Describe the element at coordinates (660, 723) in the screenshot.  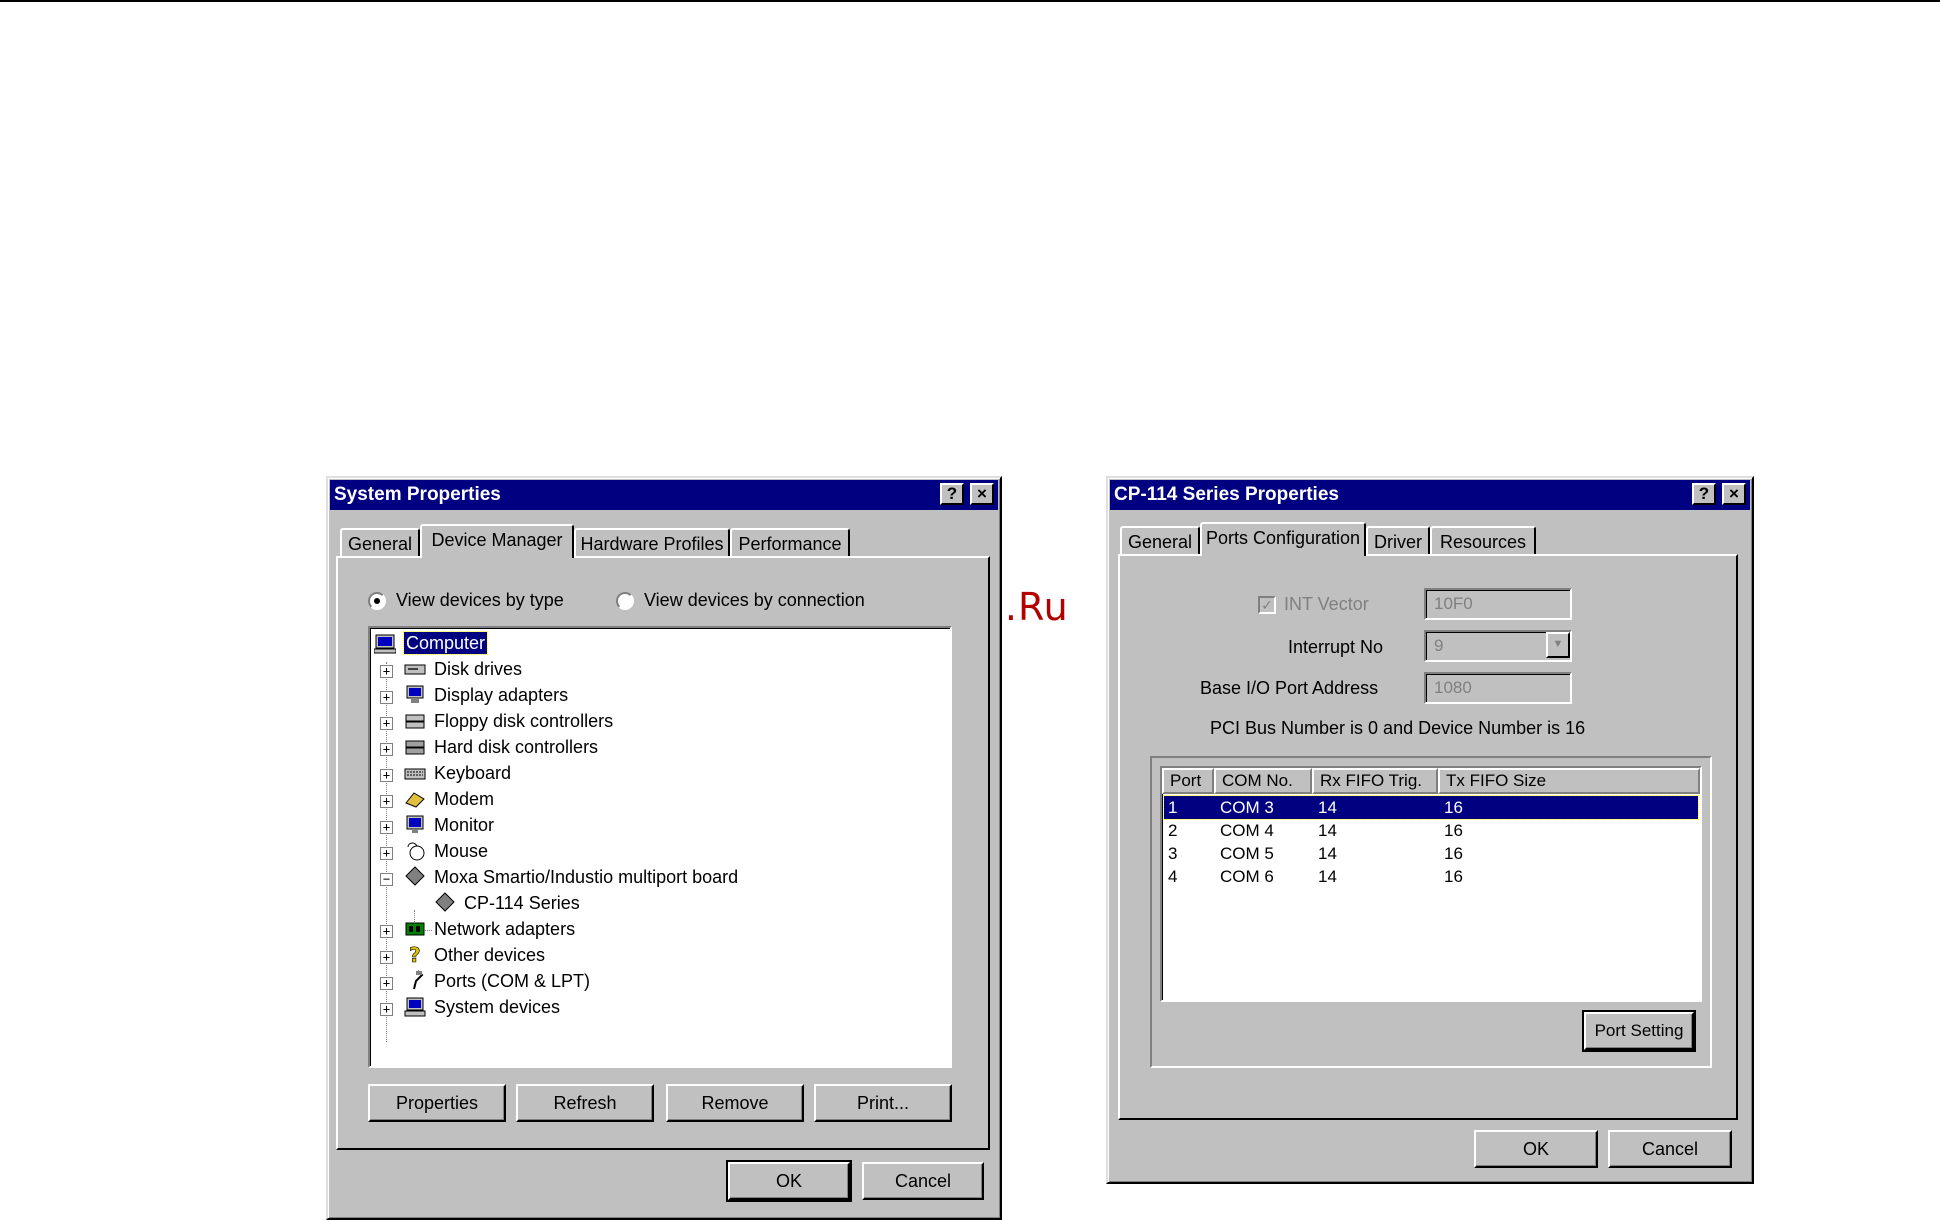
I see `tree-item: + Floppy disk controllers` at that location.